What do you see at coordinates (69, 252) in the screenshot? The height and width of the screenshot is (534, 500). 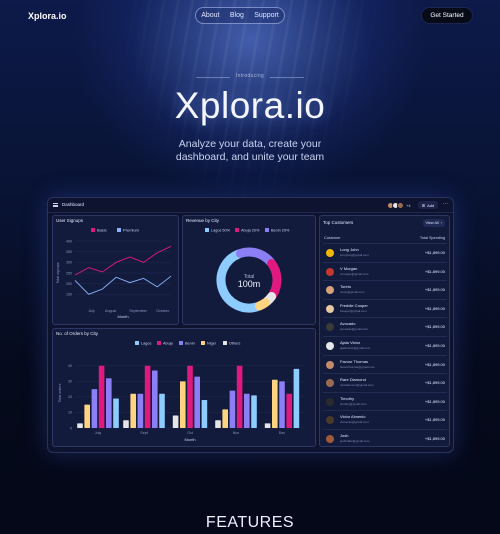 I see `y-tick-label: 350` at bounding box center [69, 252].